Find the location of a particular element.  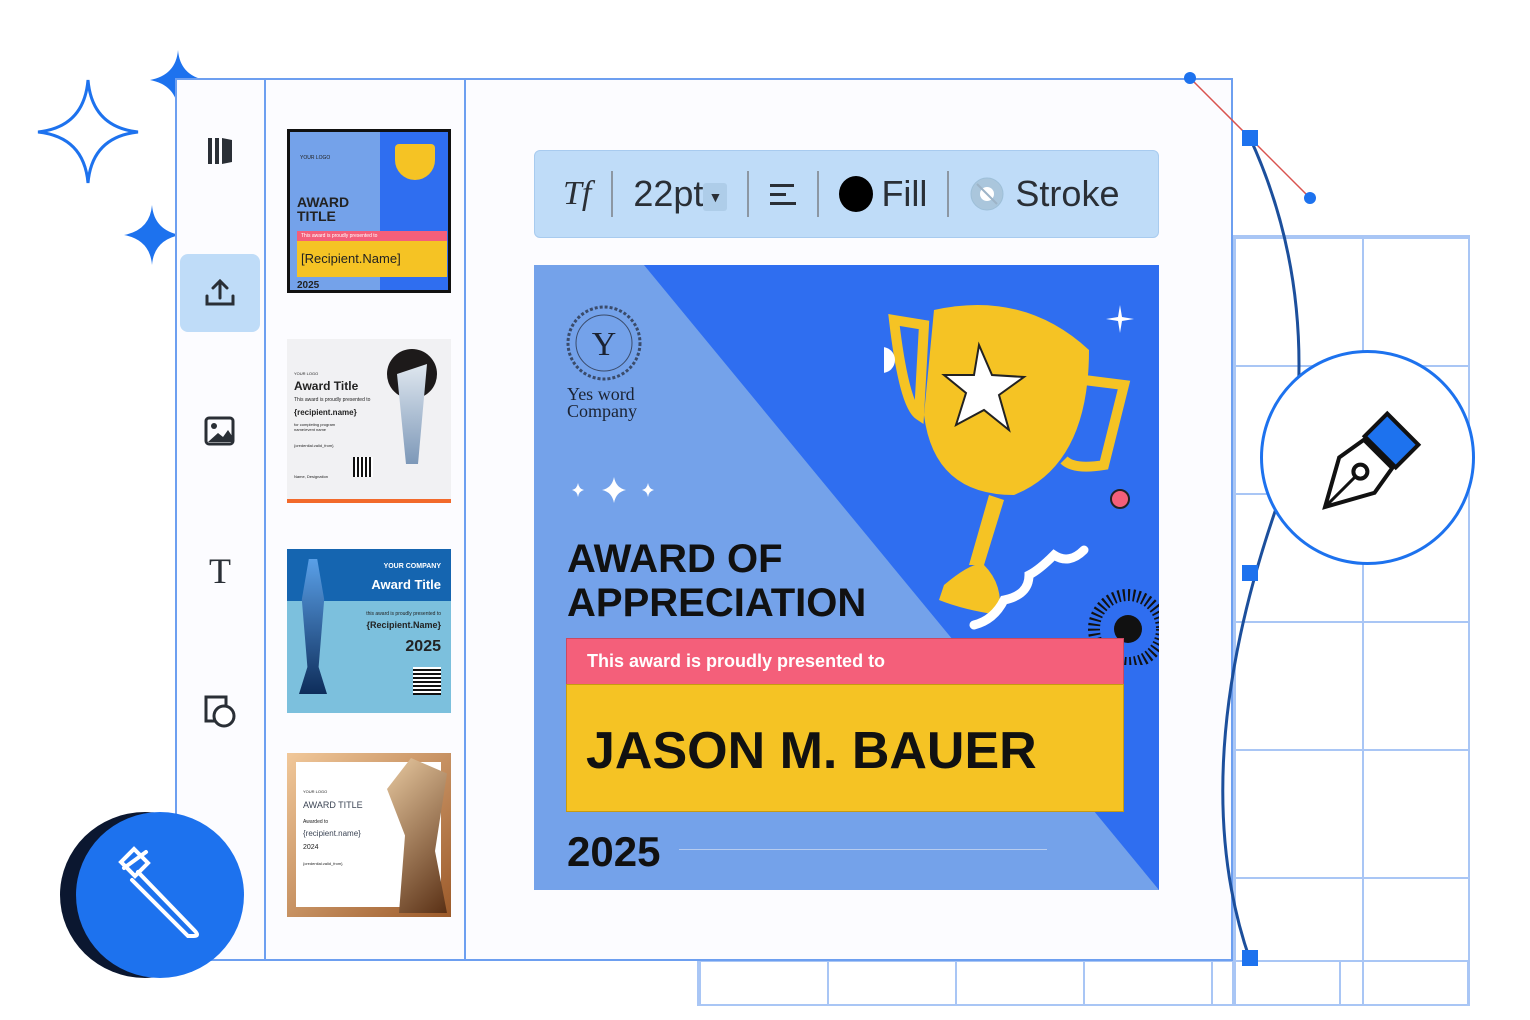

align-left-icon is located at coordinates (783, 194).